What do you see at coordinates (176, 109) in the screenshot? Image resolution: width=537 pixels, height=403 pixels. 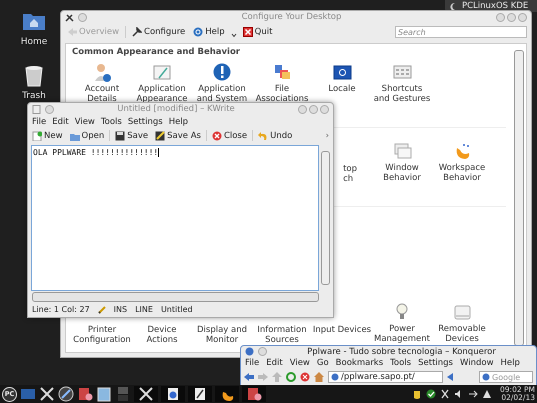 I see `window-title: Untitled [modified] – KWrite` at bounding box center [176, 109].